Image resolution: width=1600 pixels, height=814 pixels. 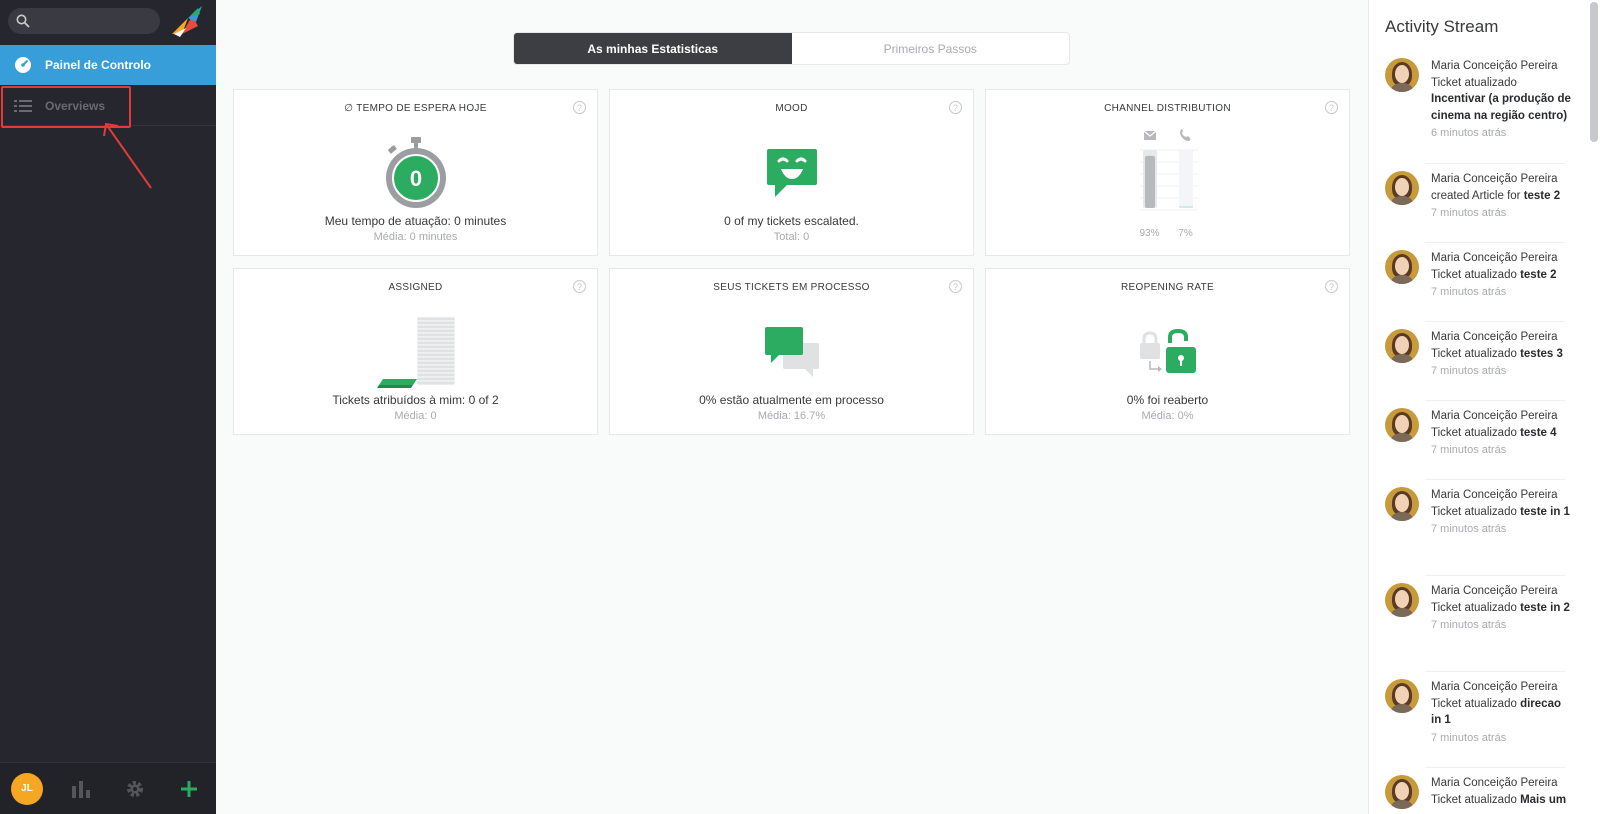 I want to click on settings-button, so click(x=135, y=788).